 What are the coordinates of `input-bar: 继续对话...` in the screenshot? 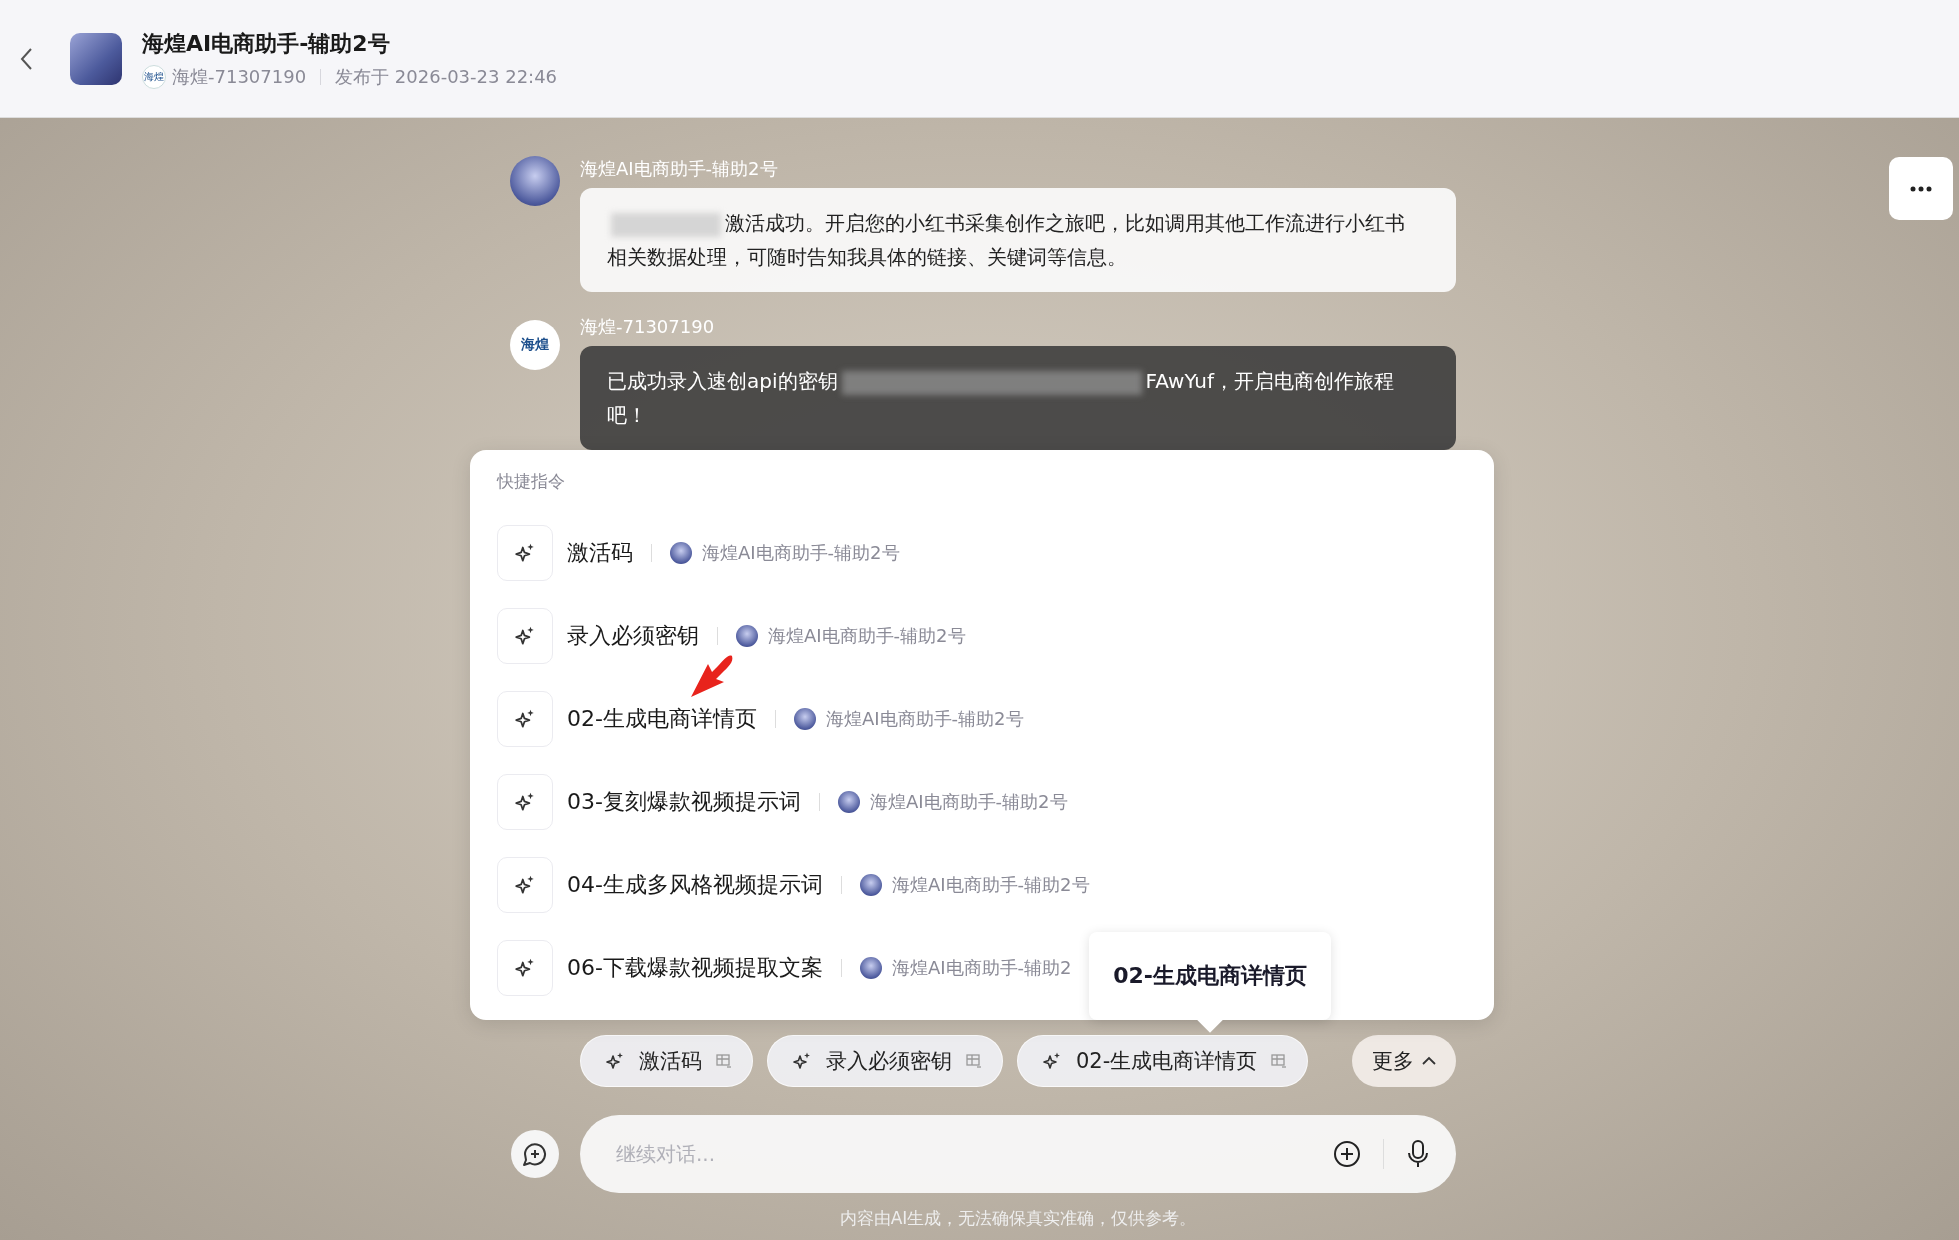 It's located at (1018, 1154).